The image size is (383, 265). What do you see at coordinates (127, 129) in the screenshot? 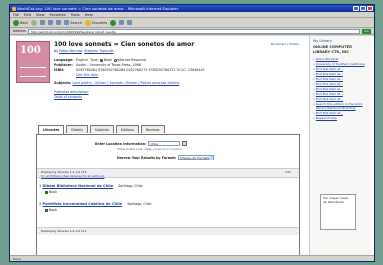
I see `tab-editions: Editions` at bounding box center [127, 129].